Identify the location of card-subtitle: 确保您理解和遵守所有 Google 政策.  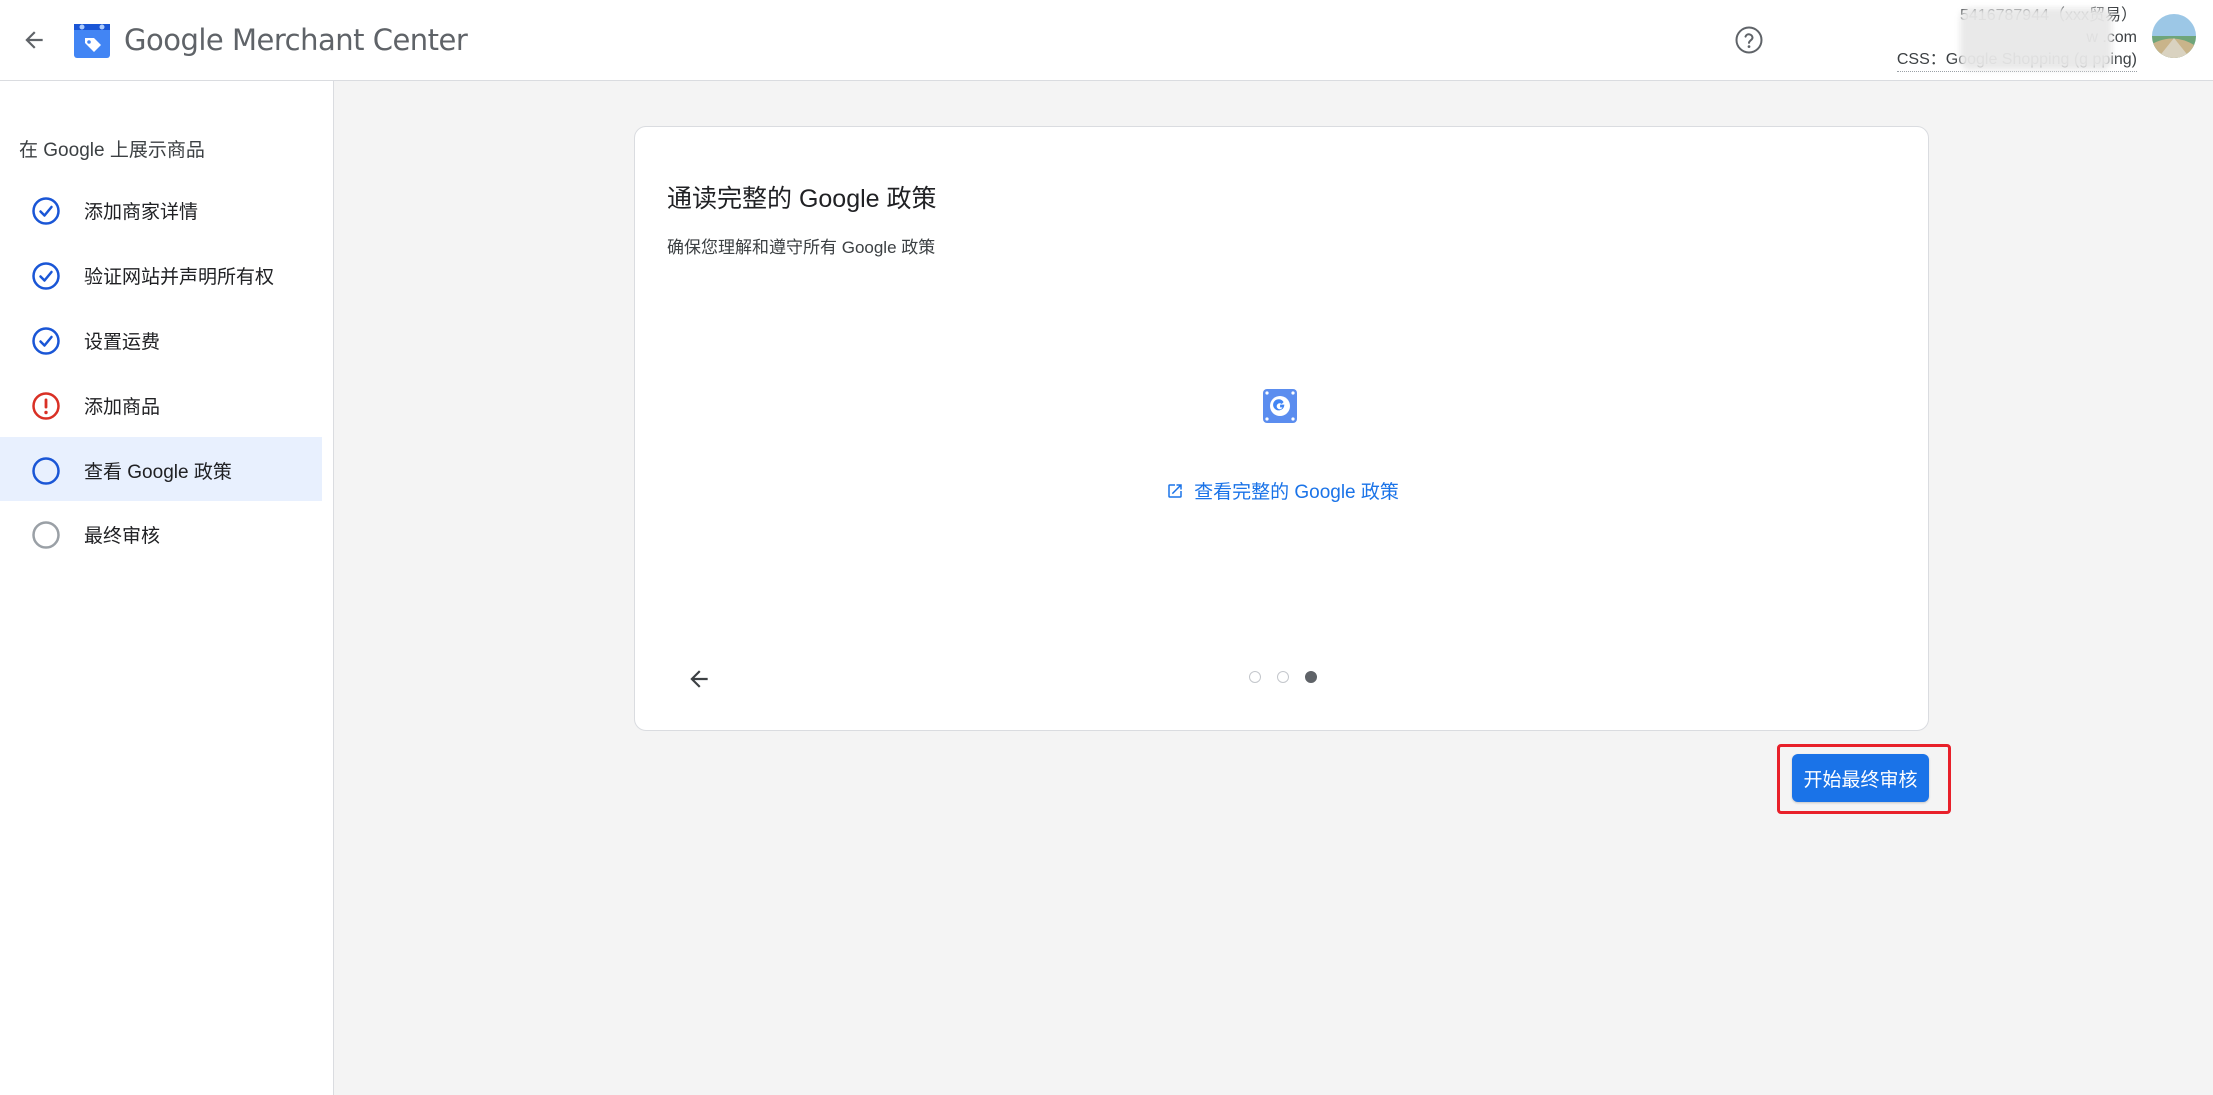
(801, 247).